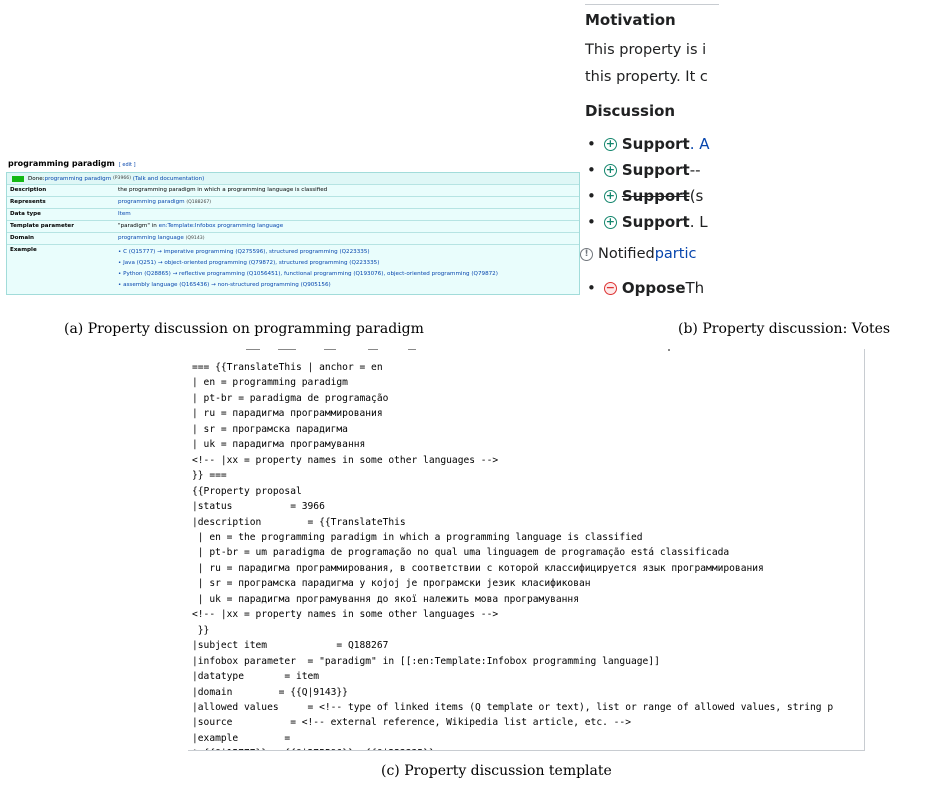  Describe the element at coordinates (169, 179) in the screenshot. I see `talk-link: (Talk and documentation)` at that location.